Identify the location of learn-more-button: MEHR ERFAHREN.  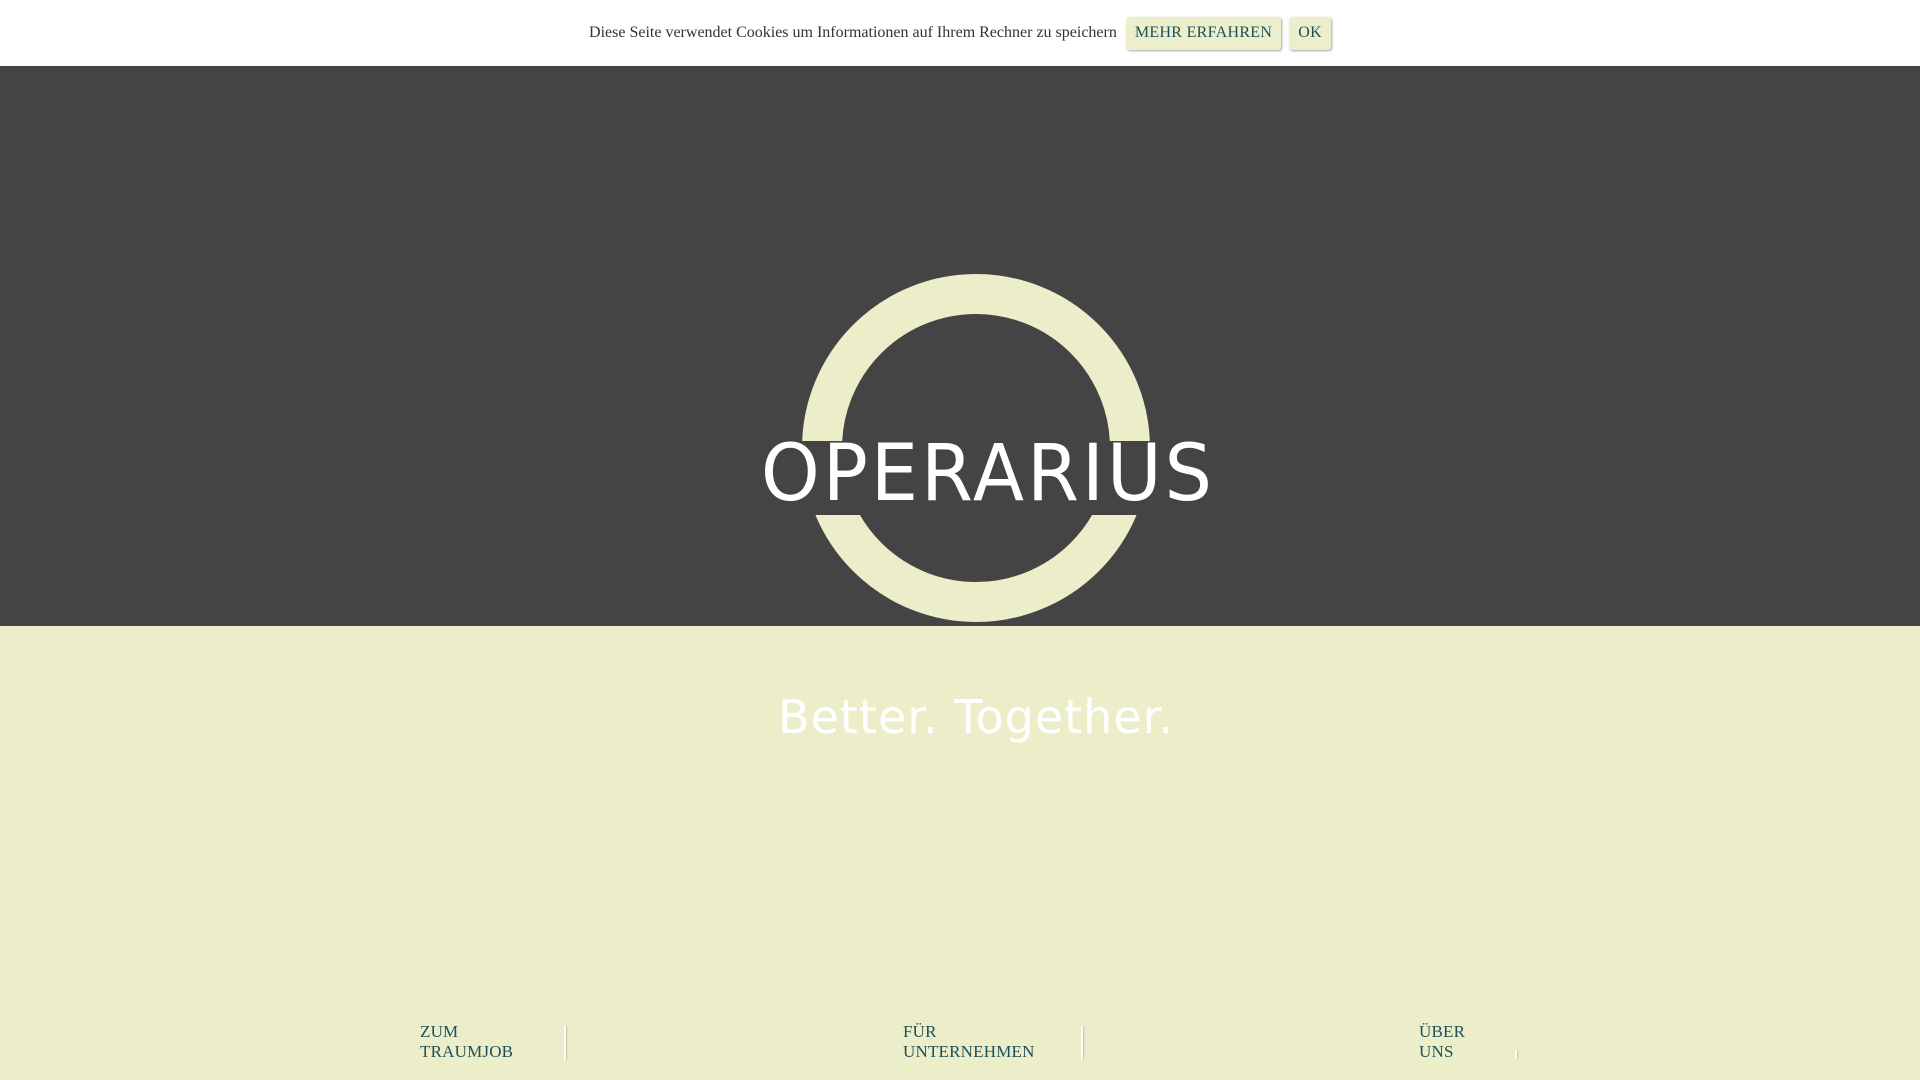
(1203, 33).